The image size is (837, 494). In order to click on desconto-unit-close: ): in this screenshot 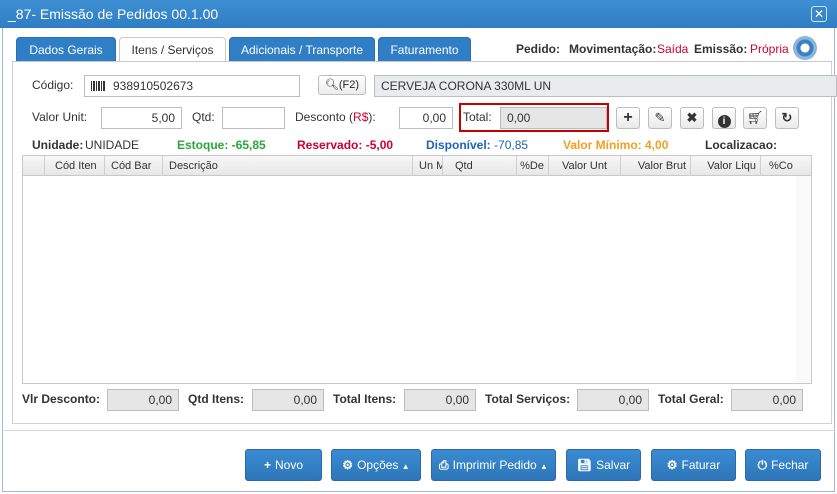, I will do `click(372, 117)`.